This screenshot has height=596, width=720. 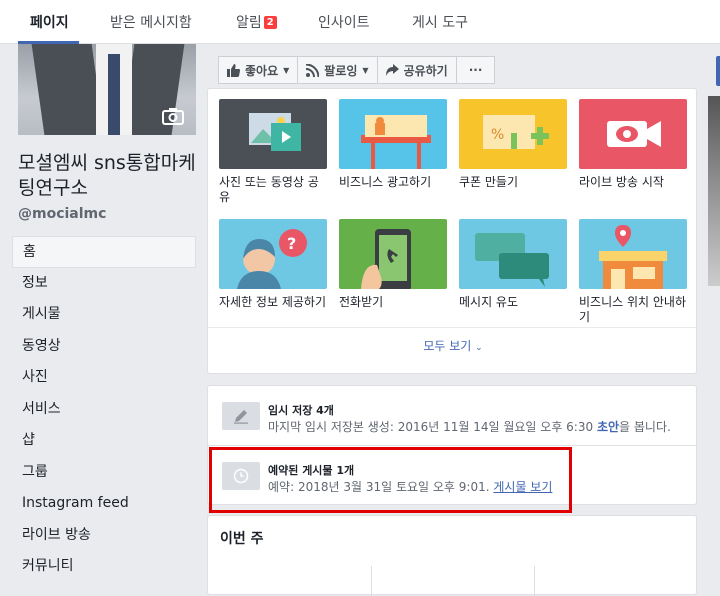 I want to click on share-label: 공유하기, so click(x=425, y=70).